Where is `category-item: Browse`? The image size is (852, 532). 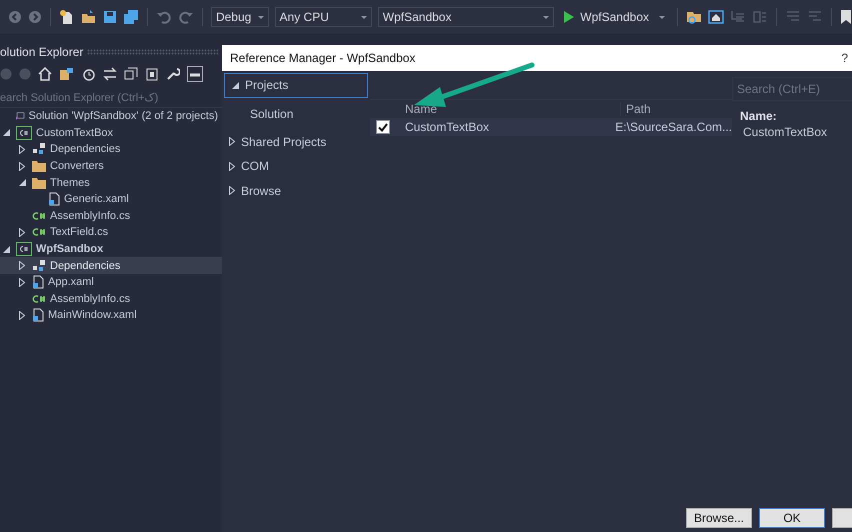
category-item: Browse is located at coordinates (296, 190).